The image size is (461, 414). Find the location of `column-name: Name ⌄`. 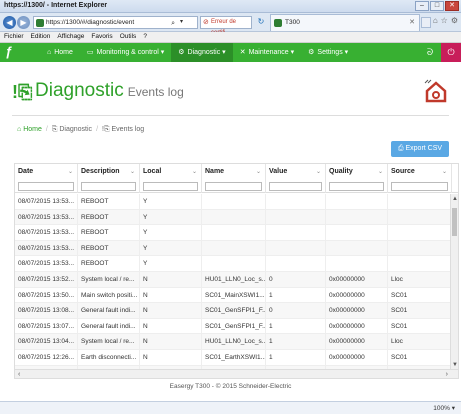

column-name: Name ⌄ is located at coordinates (234, 172).